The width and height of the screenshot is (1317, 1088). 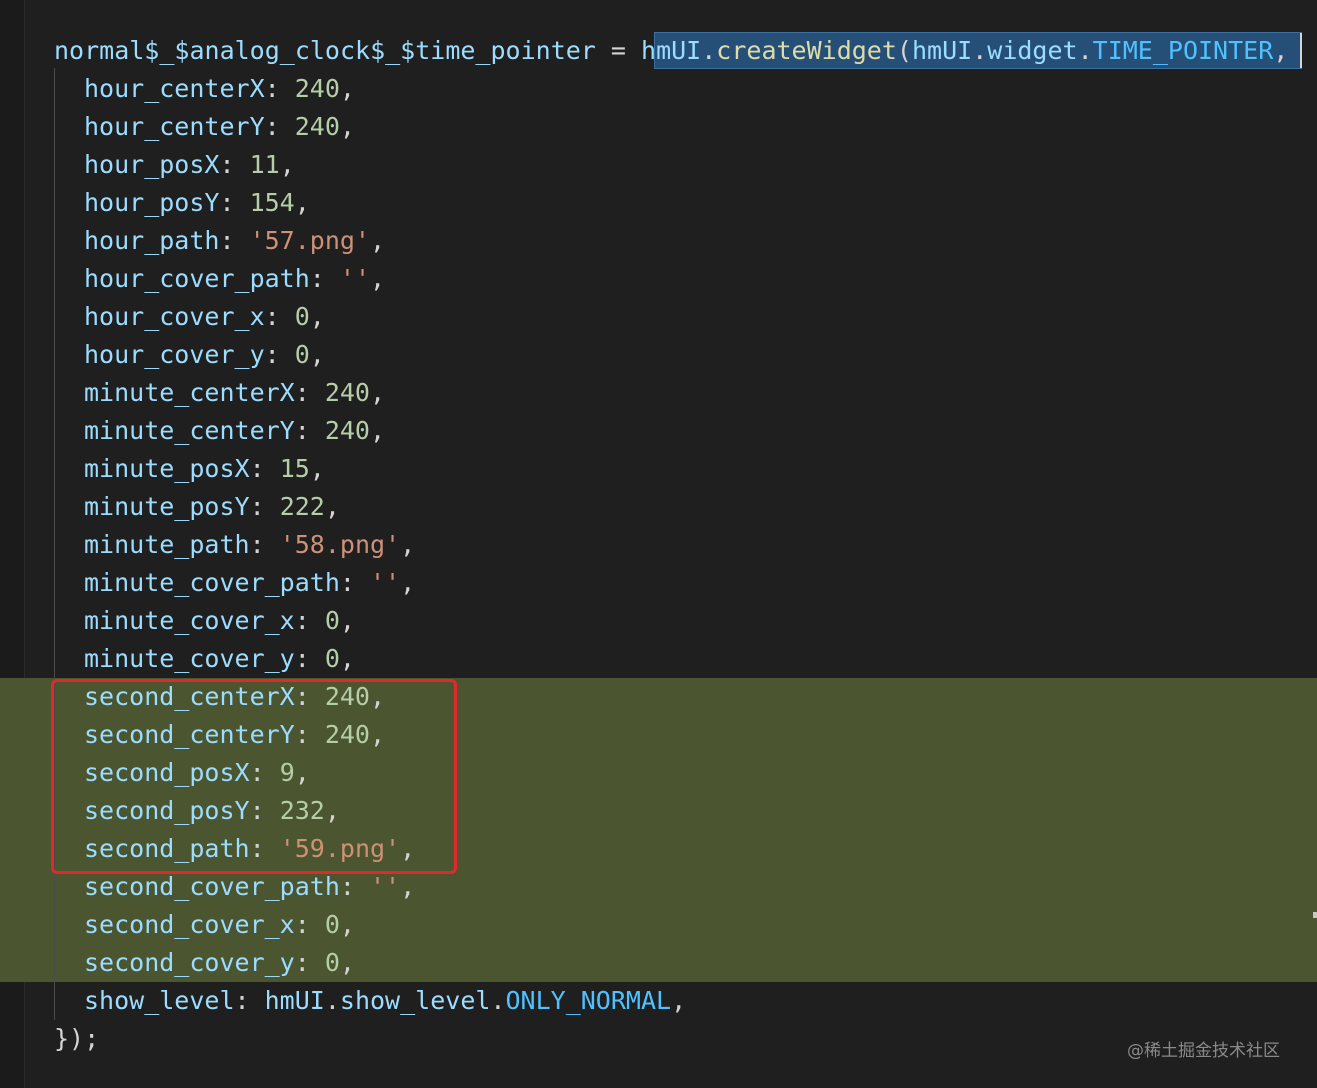 I want to click on property-key: hour_posX, so click(x=152, y=164).